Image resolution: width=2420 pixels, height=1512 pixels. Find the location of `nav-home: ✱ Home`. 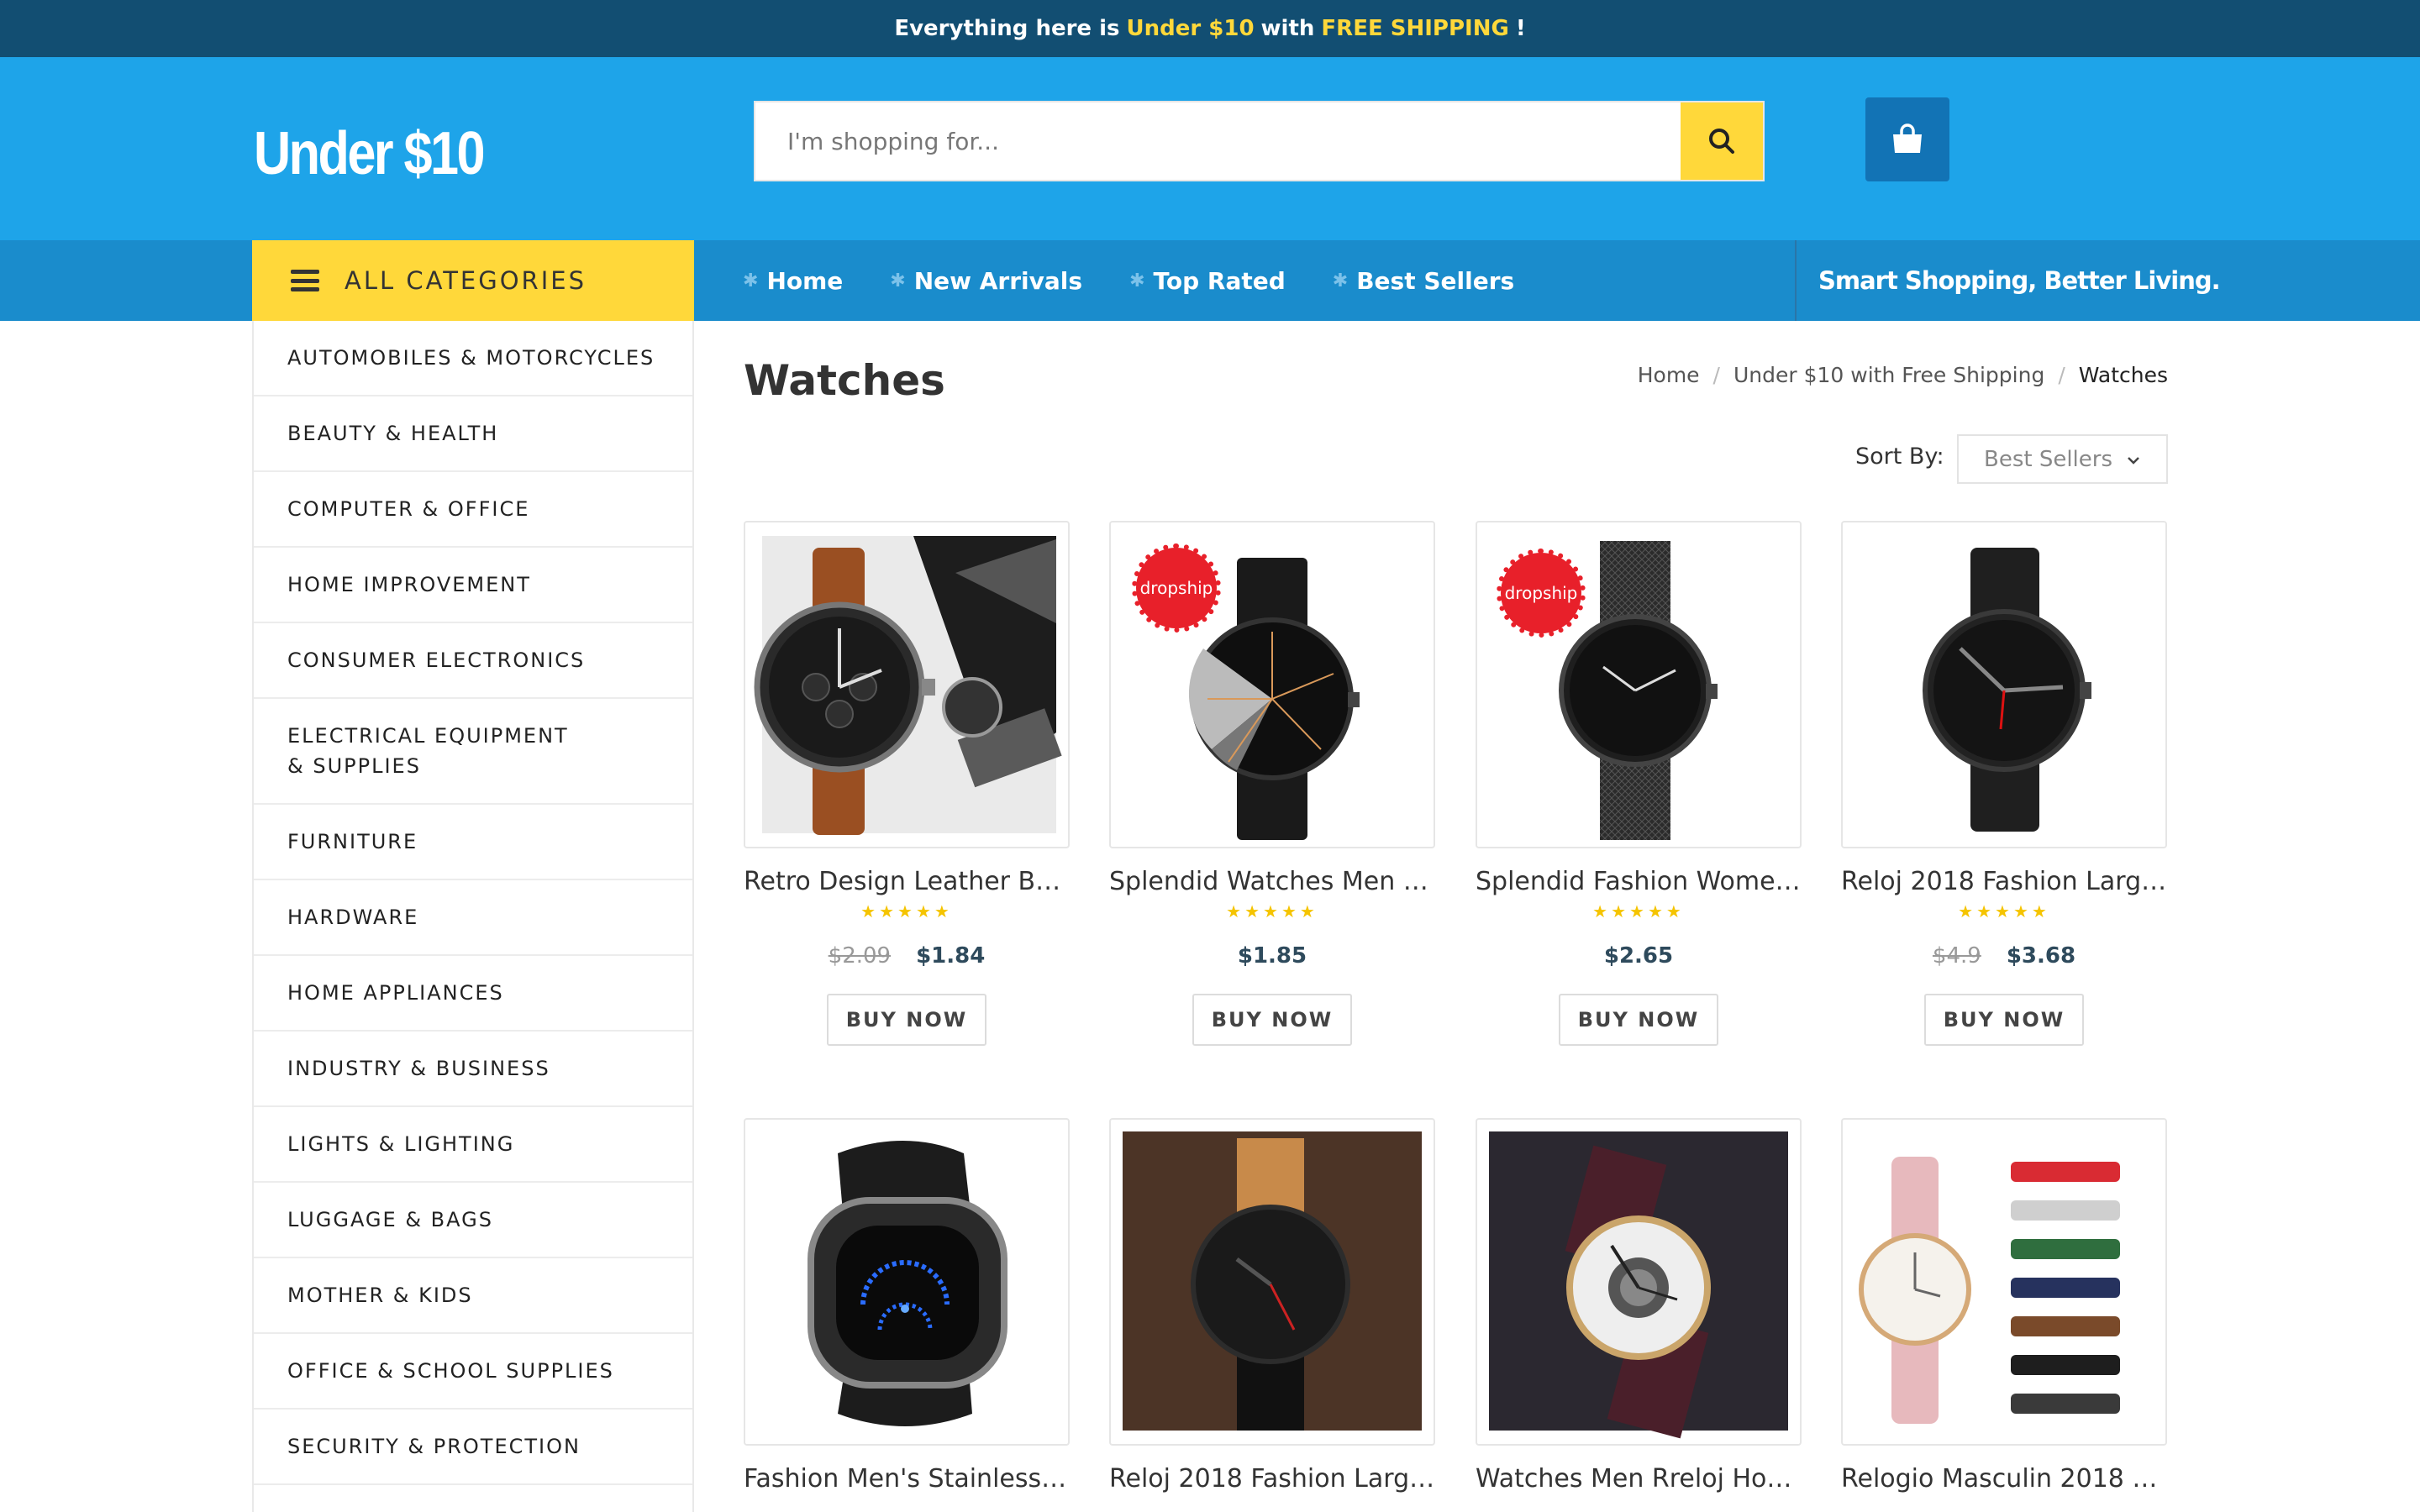

nav-home: ✱ Home is located at coordinates (793, 281).